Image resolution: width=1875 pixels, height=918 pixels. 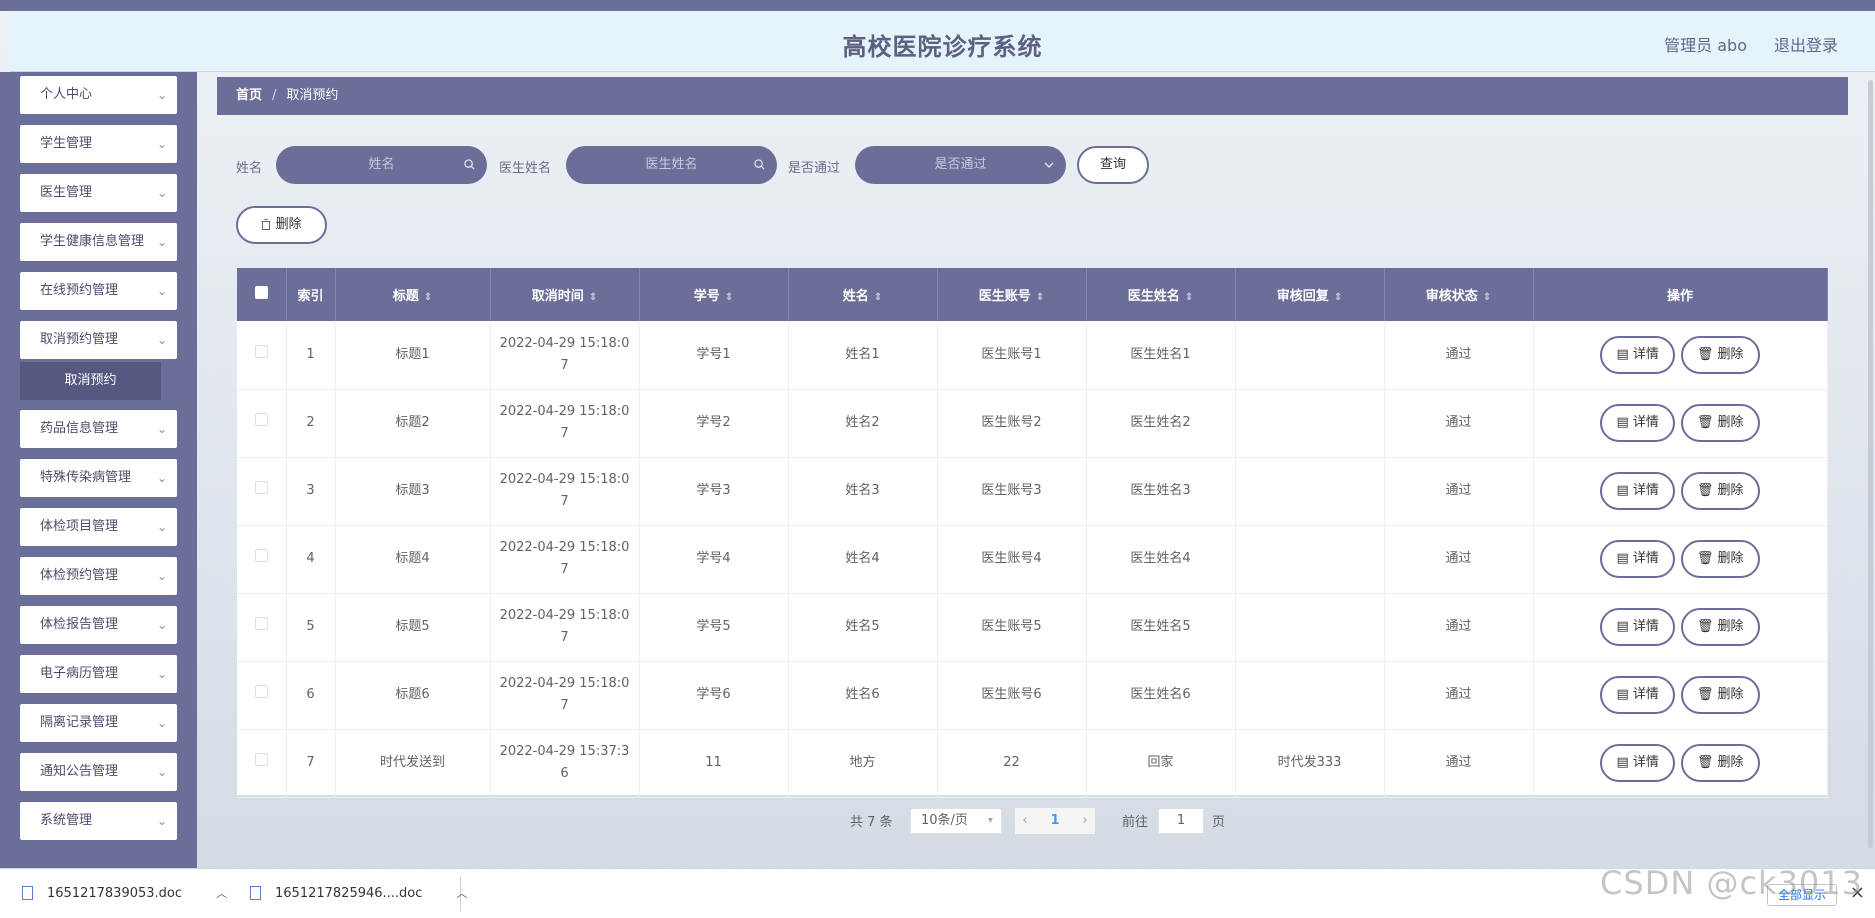 I want to click on goto-page-input: 1, so click(x=1181, y=821).